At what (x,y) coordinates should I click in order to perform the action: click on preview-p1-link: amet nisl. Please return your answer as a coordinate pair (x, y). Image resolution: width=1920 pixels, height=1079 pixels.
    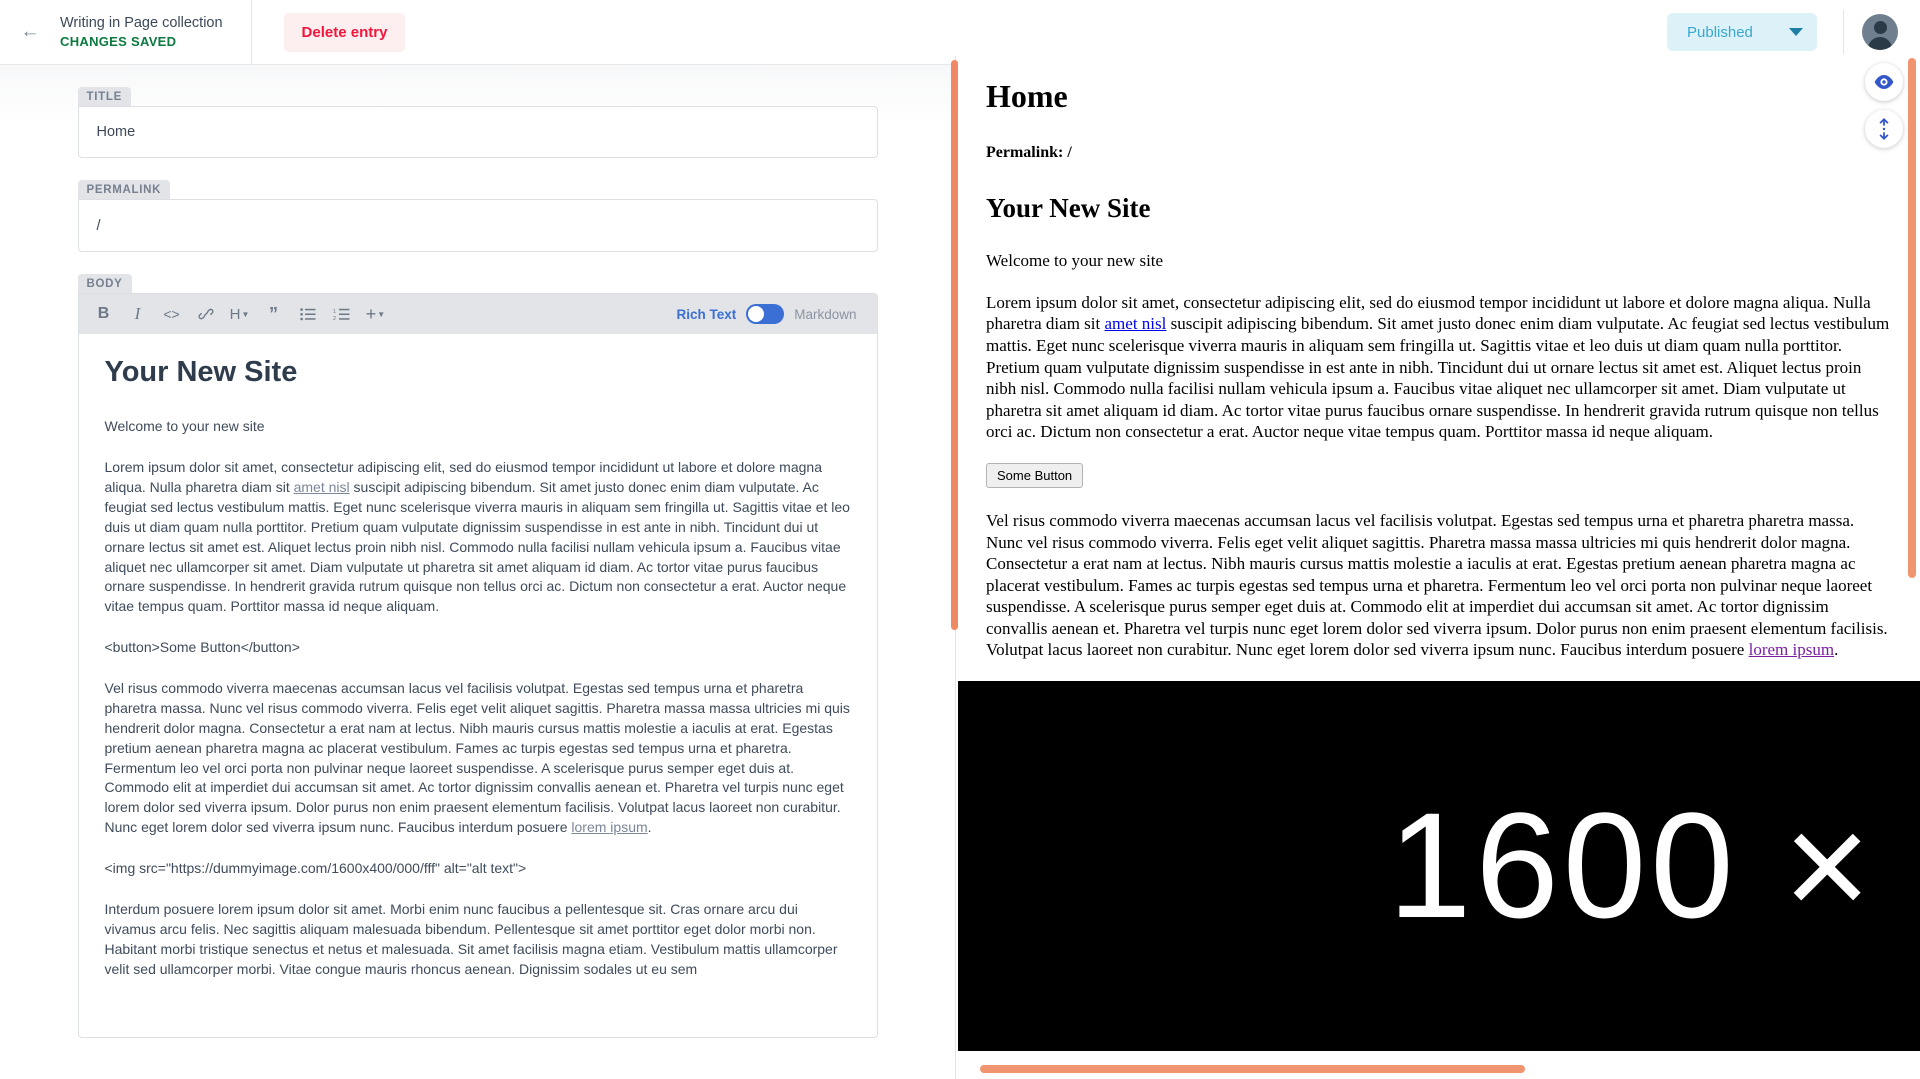
    Looking at the image, I should click on (1136, 323).